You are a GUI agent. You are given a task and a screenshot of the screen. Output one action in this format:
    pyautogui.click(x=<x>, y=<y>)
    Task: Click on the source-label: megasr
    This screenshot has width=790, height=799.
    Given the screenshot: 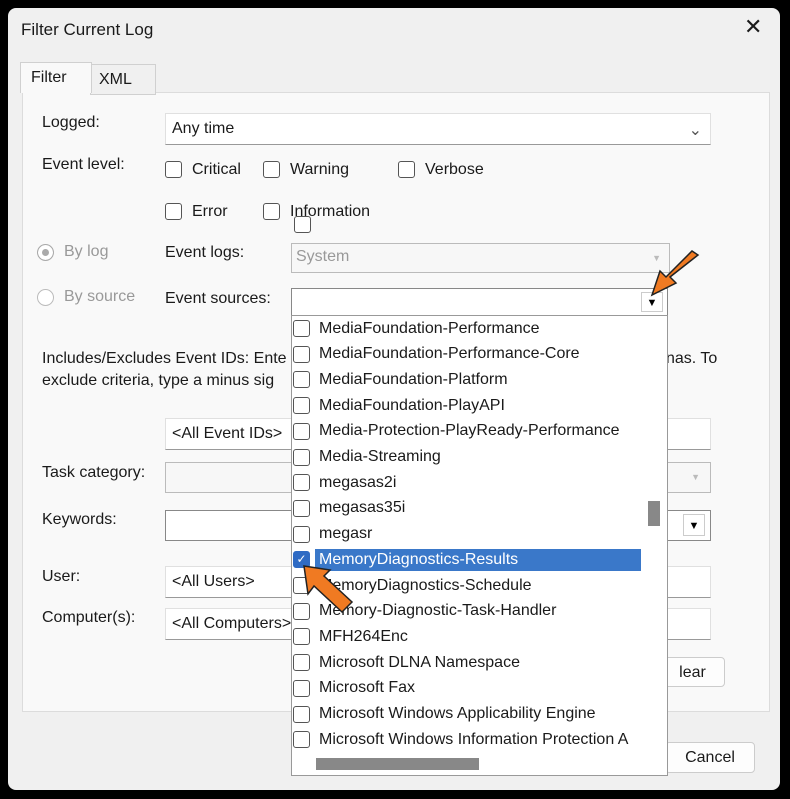 What is the action you would take?
    pyautogui.click(x=346, y=534)
    